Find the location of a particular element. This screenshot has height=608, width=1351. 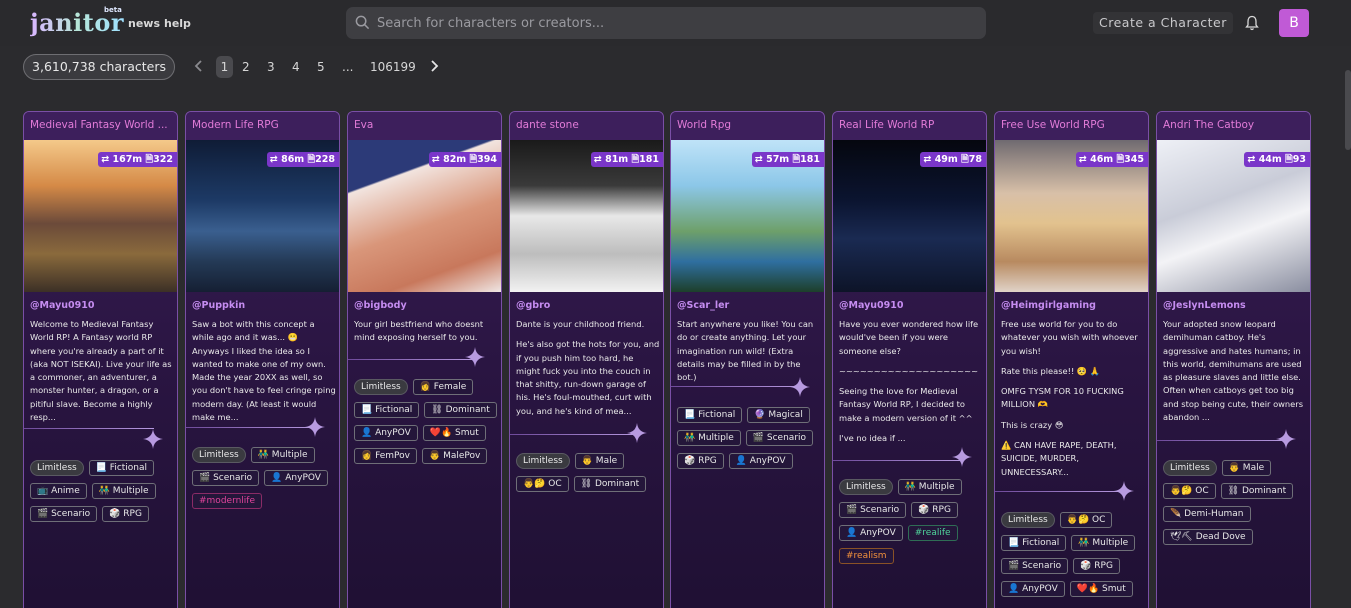

page-2: 2 is located at coordinates (246, 67).